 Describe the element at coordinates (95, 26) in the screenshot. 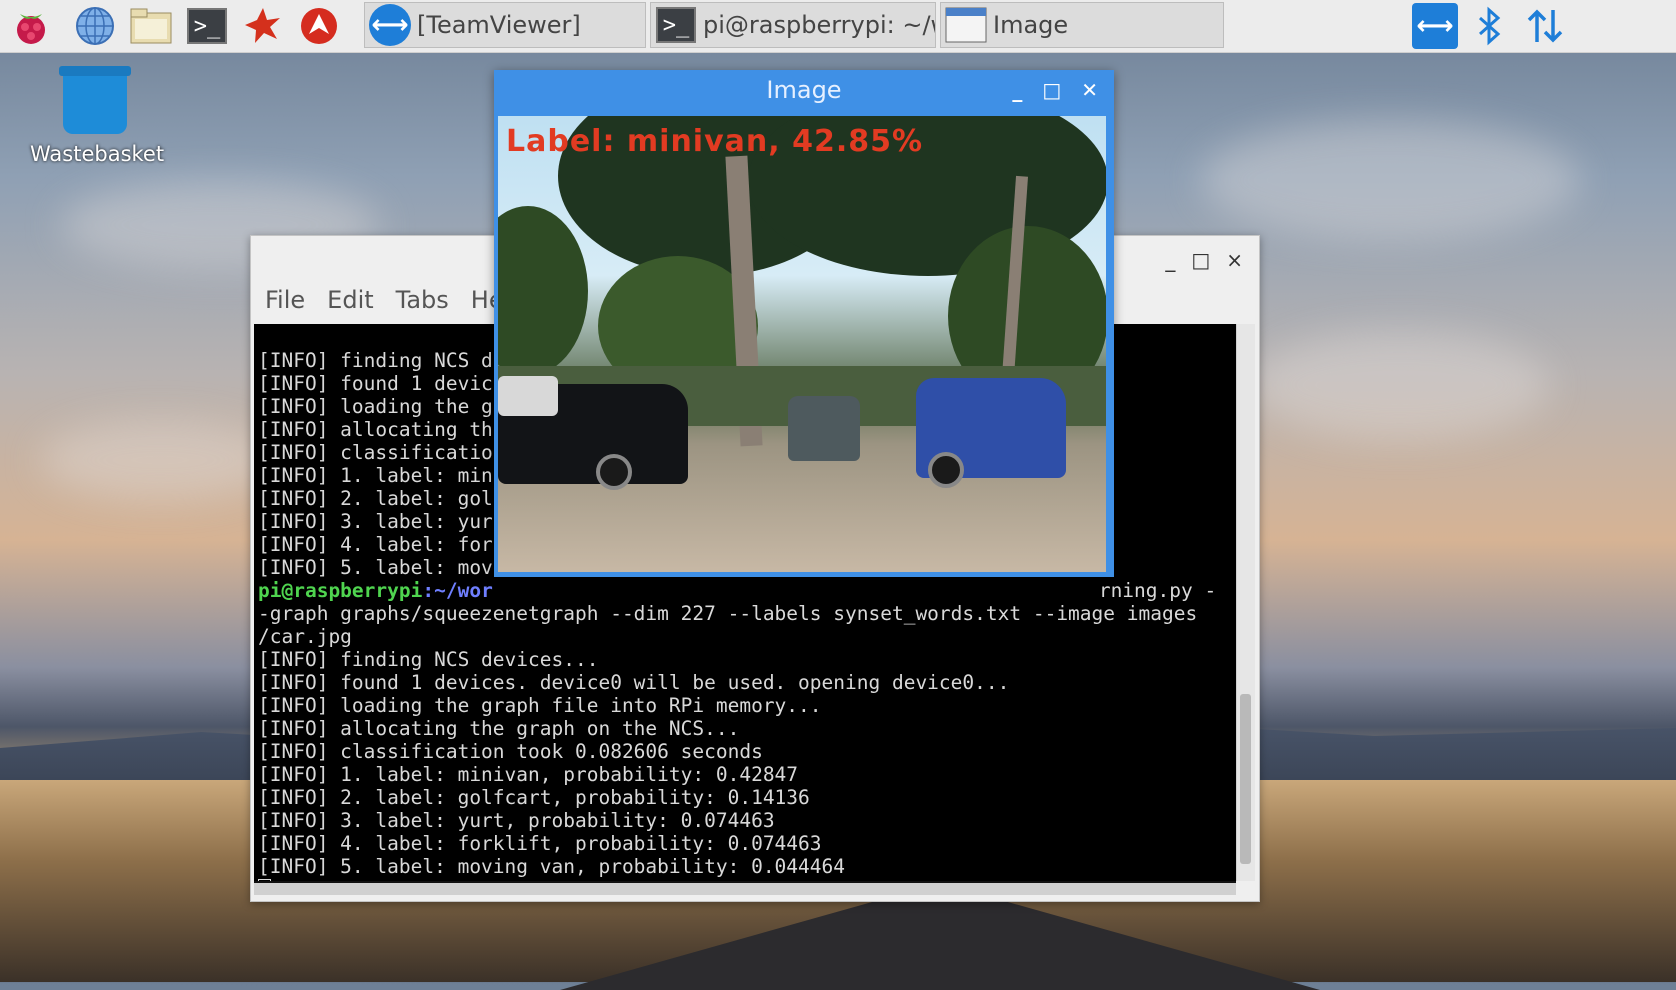

I see `web-browser-icon` at that location.